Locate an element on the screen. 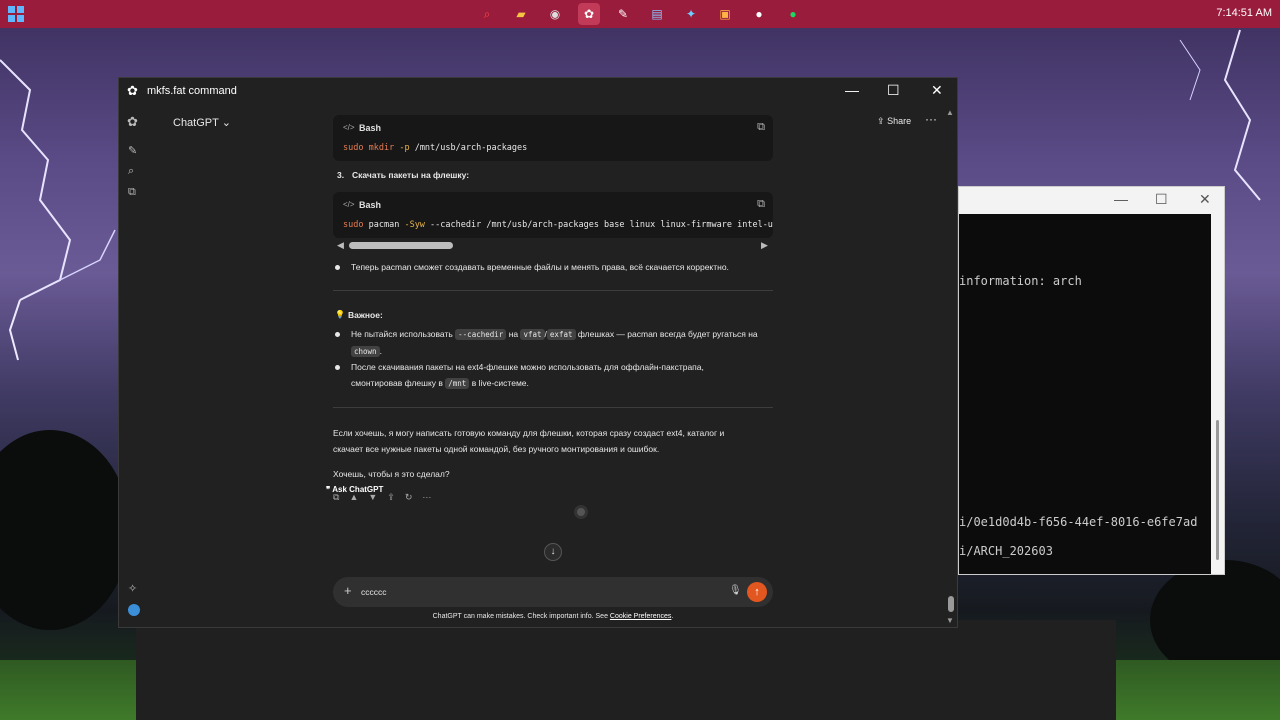 The width and height of the screenshot is (1280, 720). loading-indicator is located at coordinates (581, 512).